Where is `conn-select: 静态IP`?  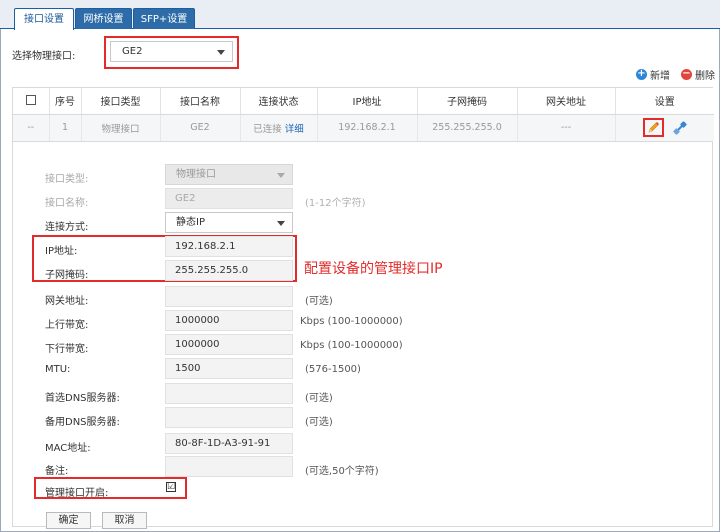
conn-select: 静态IP is located at coordinates (229, 222).